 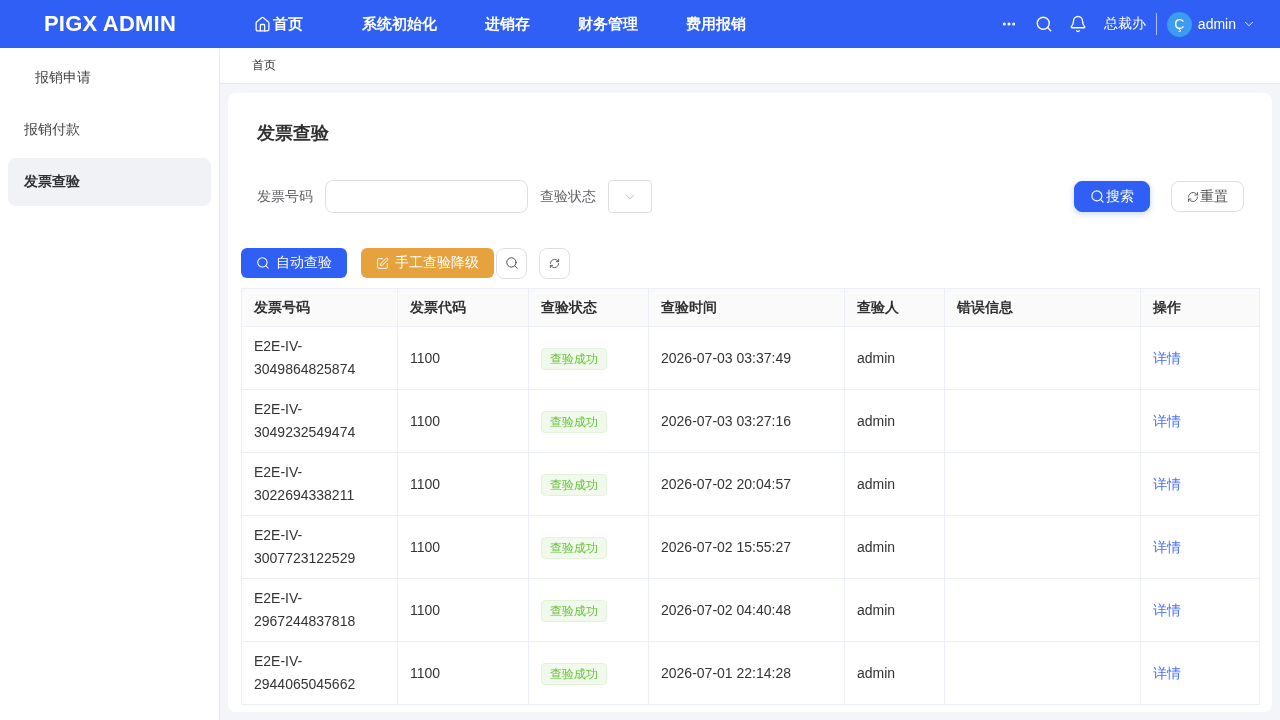 What do you see at coordinates (293, 133) in the screenshot?
I see `page-title: 发票查验` at bounding box center [293, 133].